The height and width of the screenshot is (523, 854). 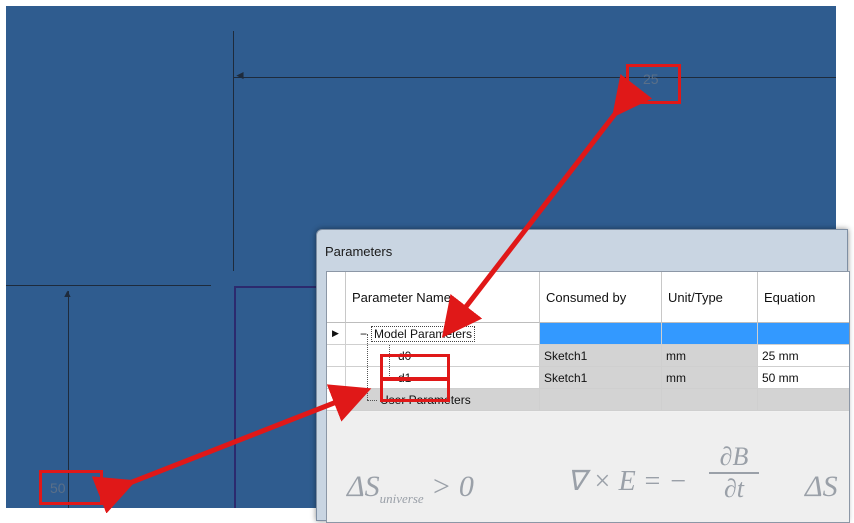 What do you see at coordinates (423, 333) in the screenshot?
I see `group-label-model-parameters: Model Parameters` at bounding box center [423, 333].